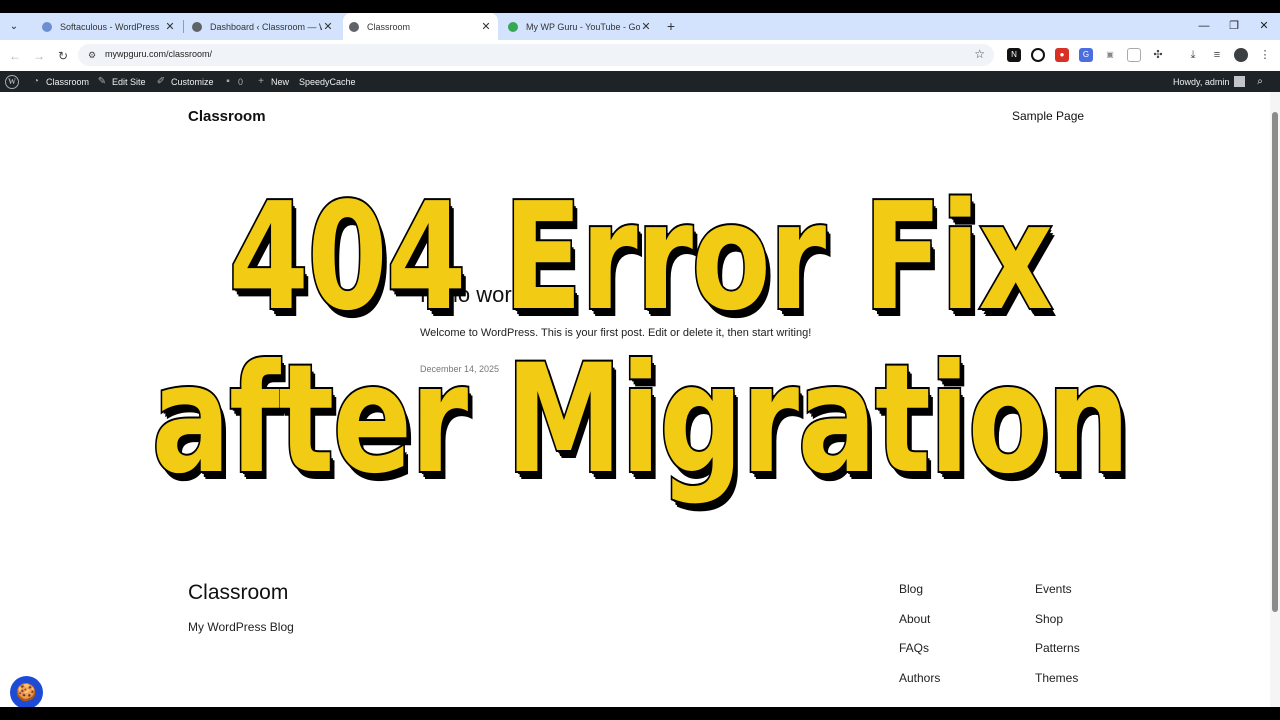 This screenshot has width=1280, height=720. Describe the element at coordinates (954, 597) in the screenshot. I see `footer-link-blog: Blog` at that location.